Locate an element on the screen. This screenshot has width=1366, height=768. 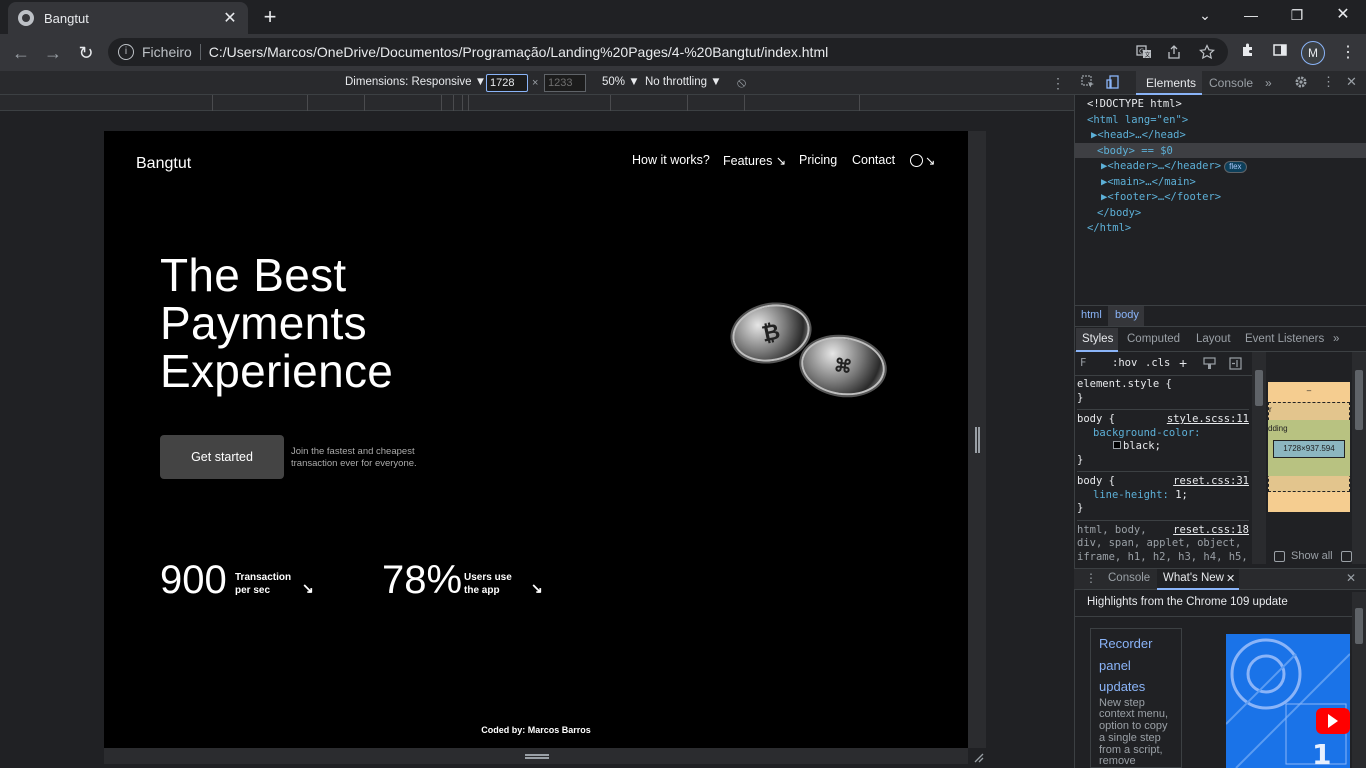
corner-resize-icon is located at coordinates (978, 756).